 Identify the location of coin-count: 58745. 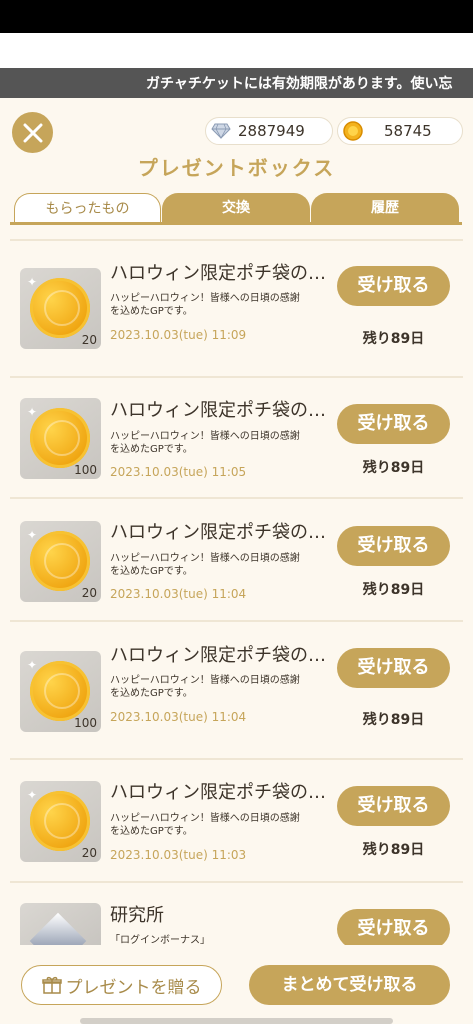
(408, 131).